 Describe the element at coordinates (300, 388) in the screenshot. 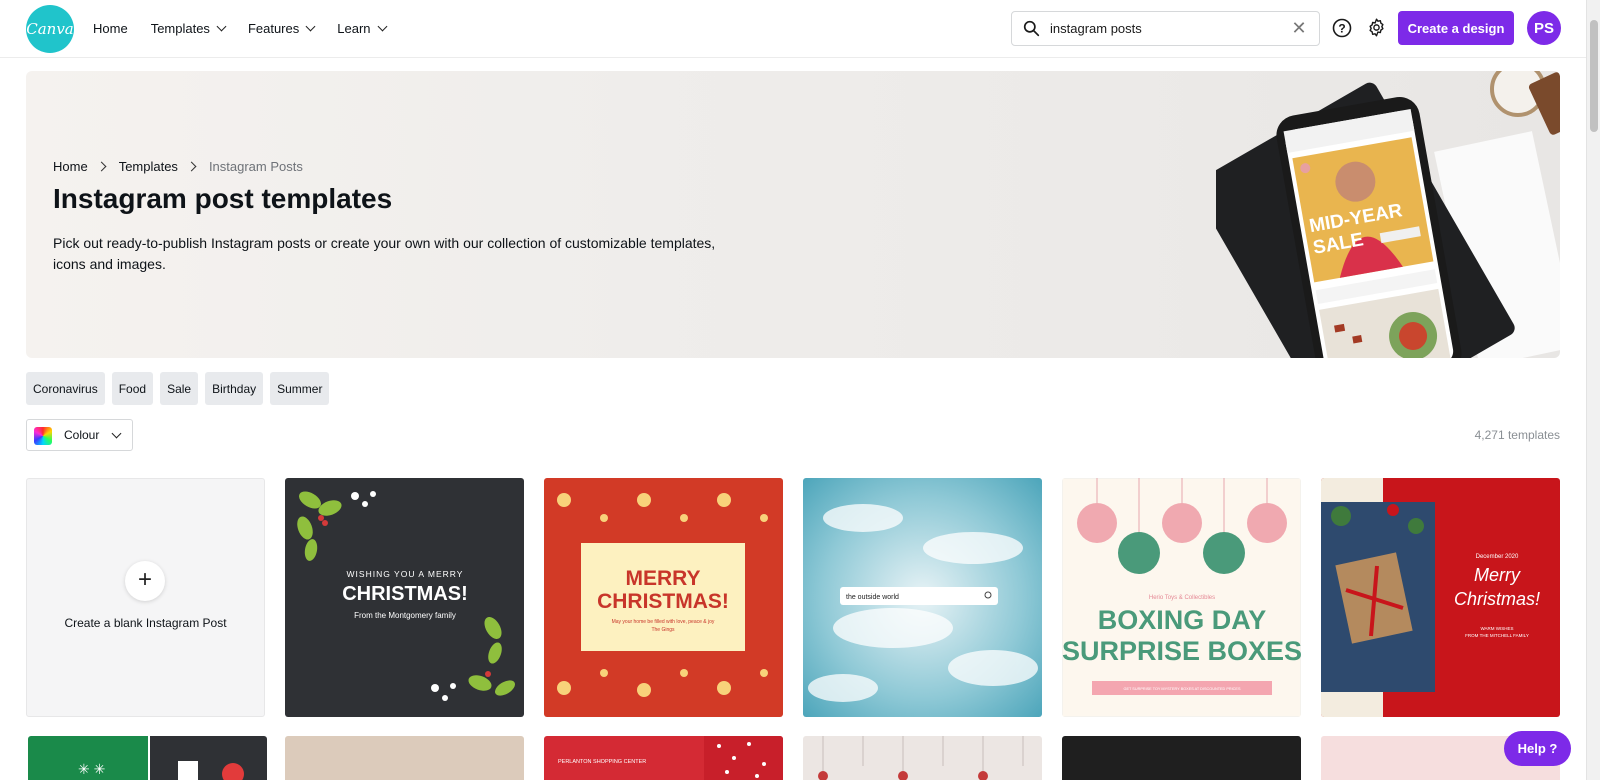

I see `chip-summer: Summer` at that location.